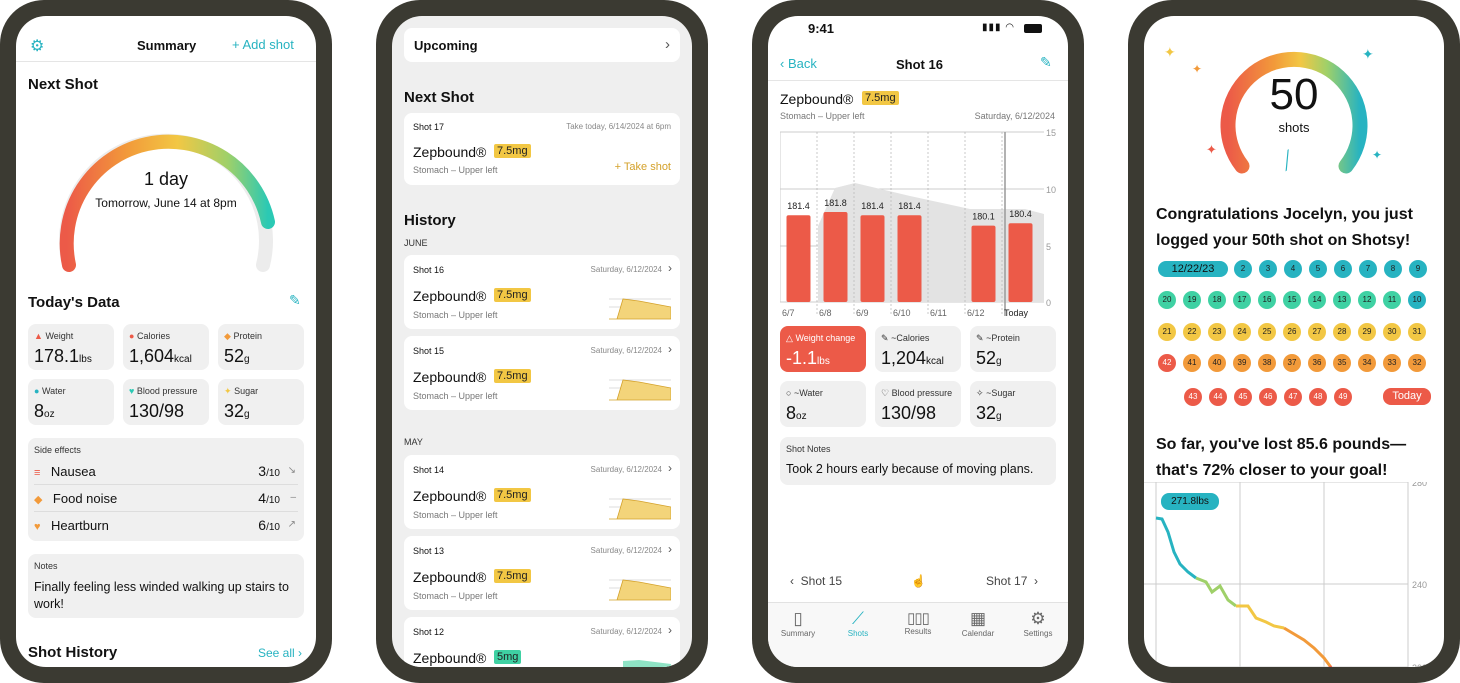 This screenshot has width=1460, height=683. Describe the element at coordinates (835, 203) in the screenshot. I see `bar-value-label: 181.8` at that location.